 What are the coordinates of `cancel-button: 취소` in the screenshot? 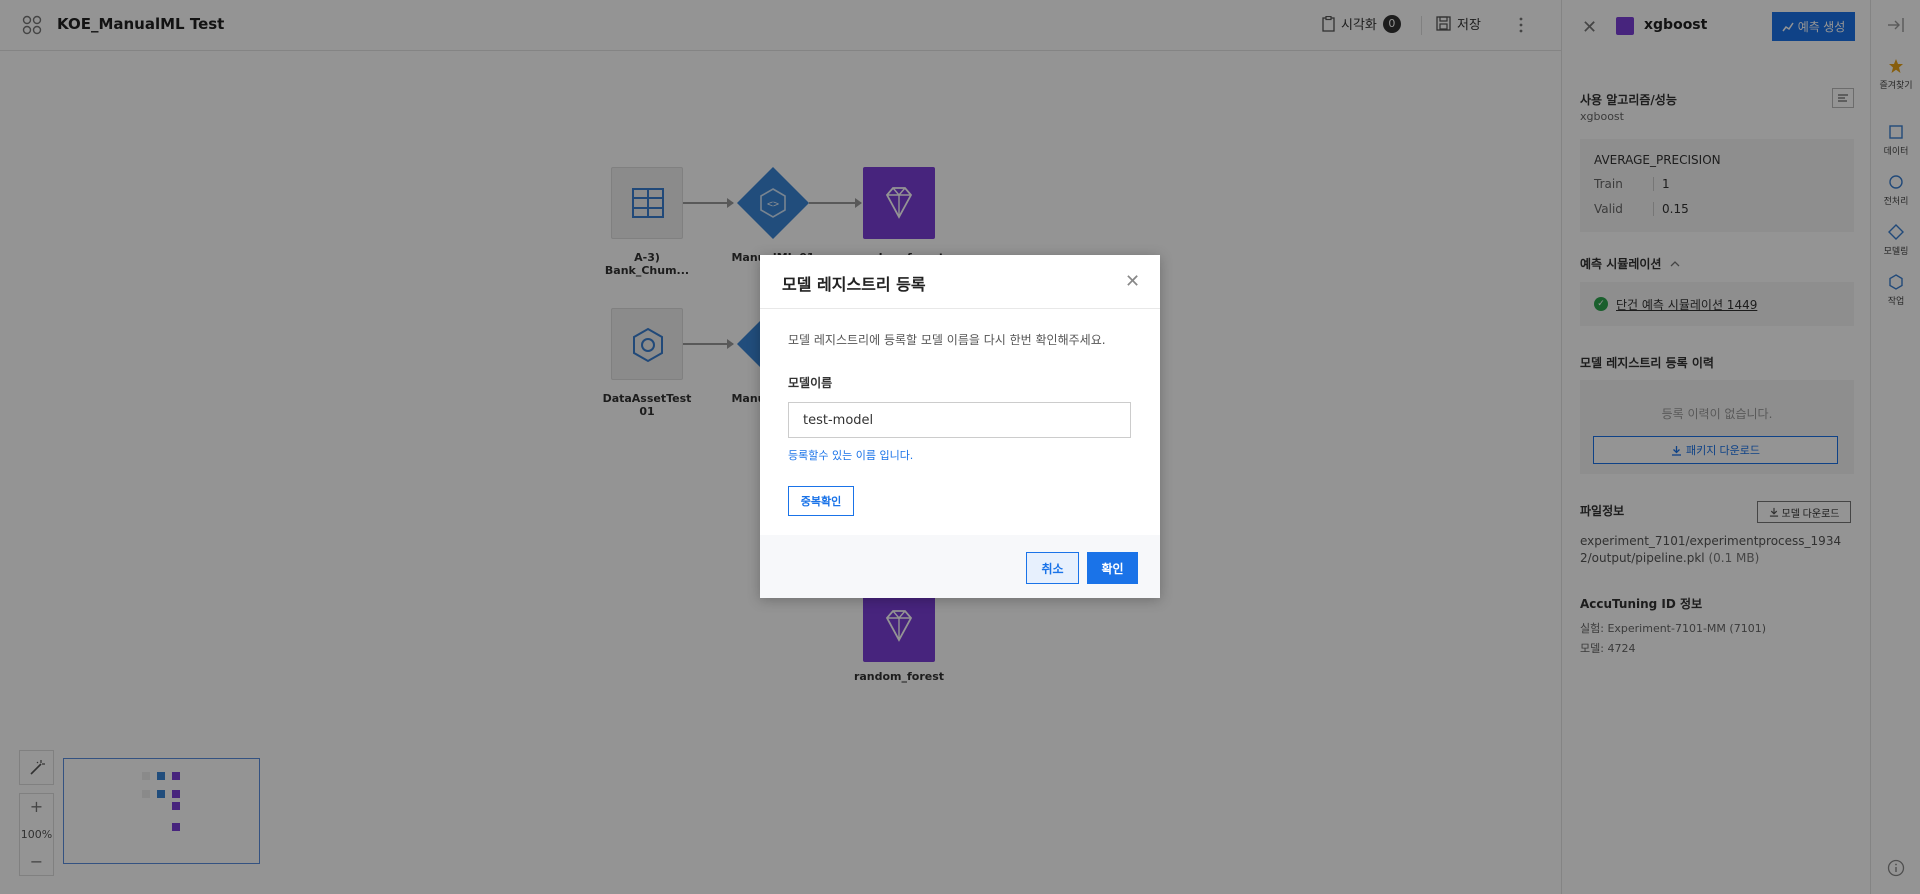 It's located at (1052, 568).